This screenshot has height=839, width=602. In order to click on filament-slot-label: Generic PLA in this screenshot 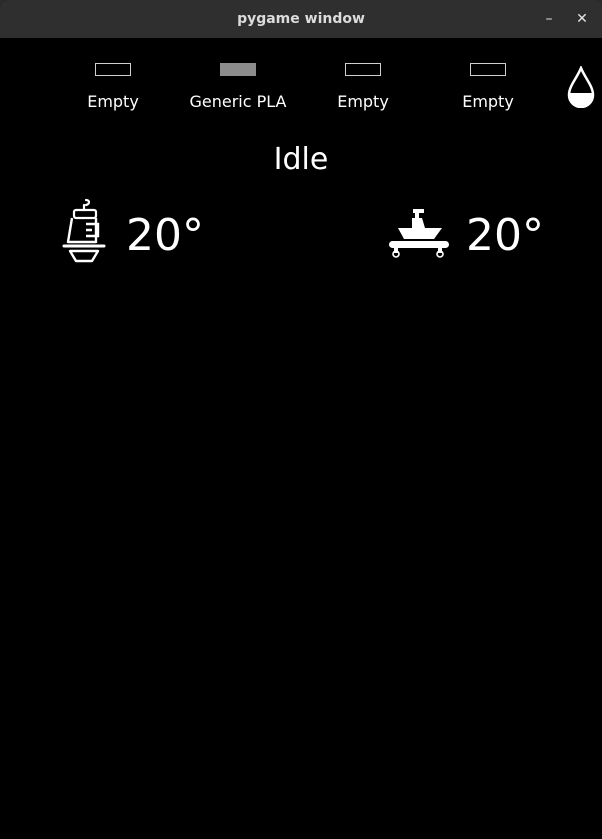, I will do `click(238, 101)`.